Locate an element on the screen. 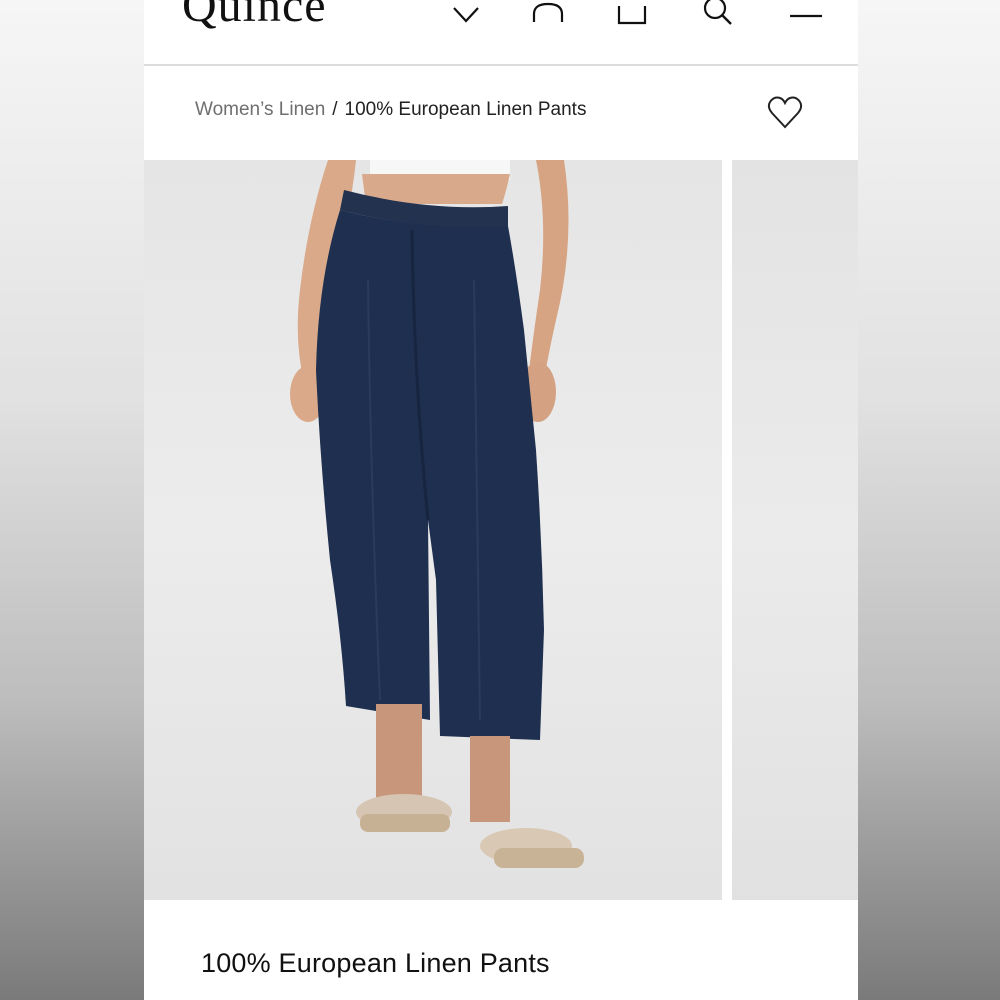 The height and width of the screenshot is (1000, 1000). breadcrumb-link-womens-linen: Women’s Linen is located at coordinates (260, 109).